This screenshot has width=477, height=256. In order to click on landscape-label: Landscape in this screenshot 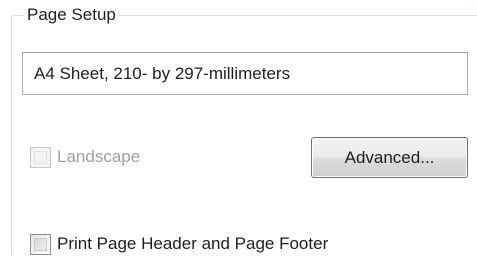, I will do `click(99, 156)`.